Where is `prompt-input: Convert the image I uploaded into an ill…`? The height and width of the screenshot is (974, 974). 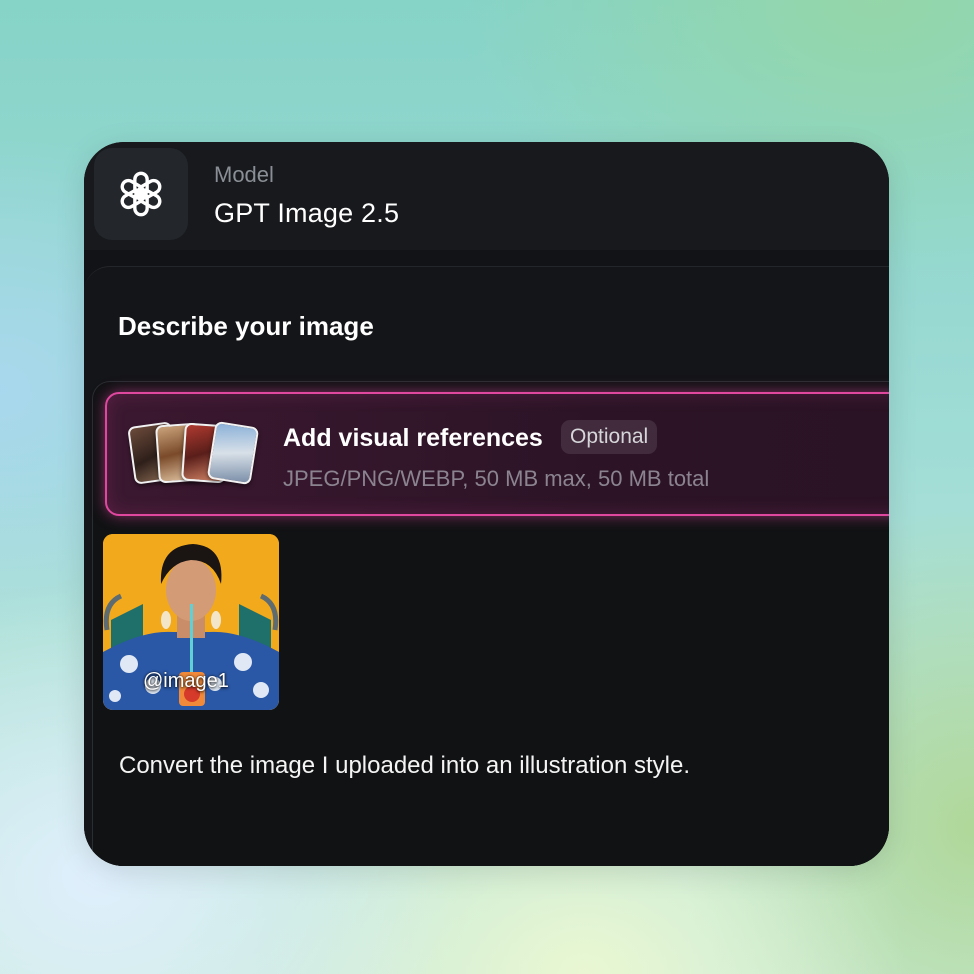 prompt-input: Convert the image I uploaded into an ill… is located at coordinates (404, 766).